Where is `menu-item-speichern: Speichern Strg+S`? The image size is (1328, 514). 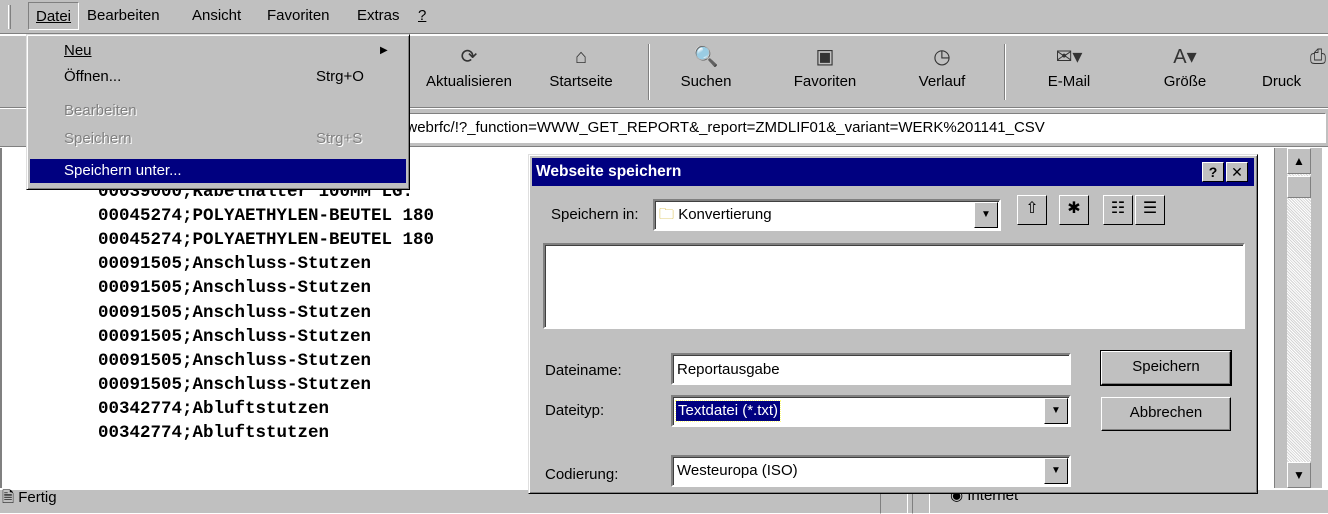 menu-item-speichern: Speichern Strg+S is located at coordinates (213, 138).